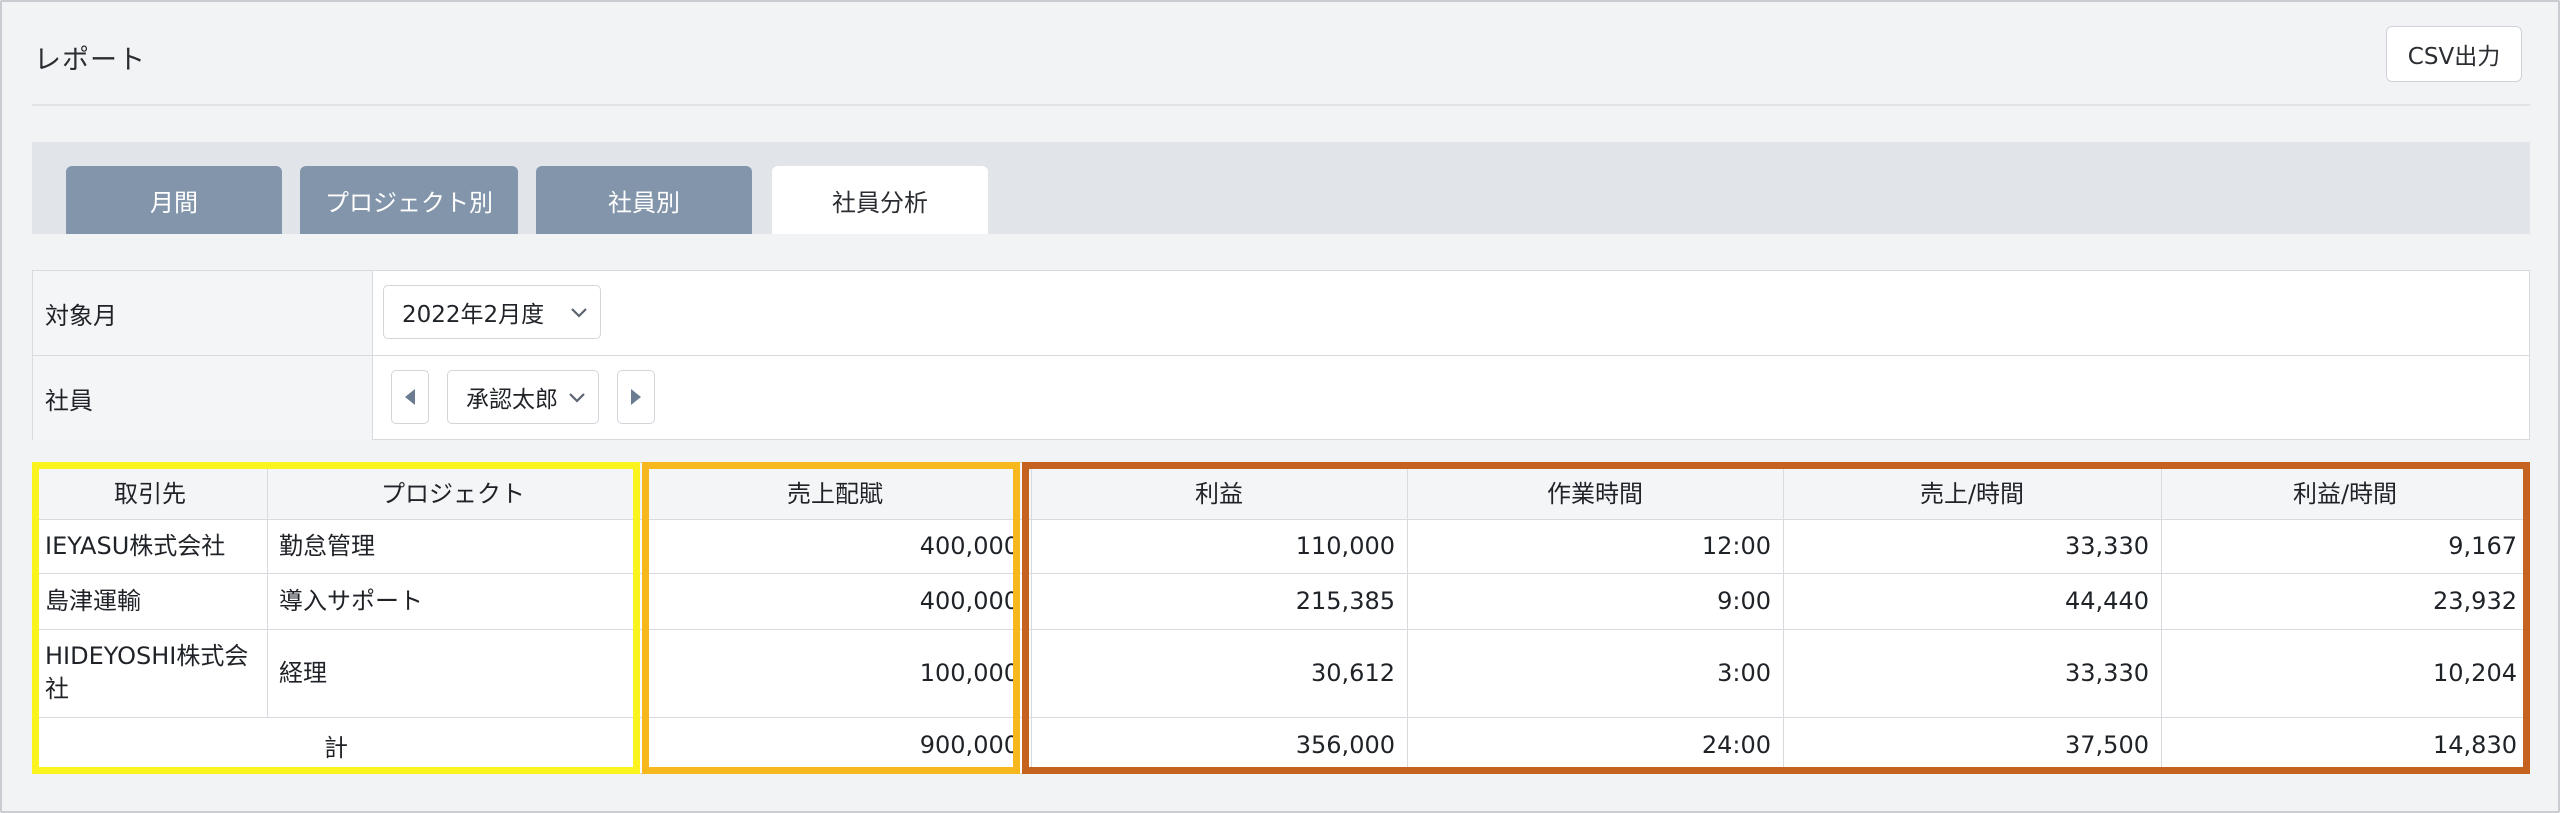 This screenshot has width=2560, height=813. Describe the element at coordinates (969, 673) in the screenshot. I see `cell-sales-allocation: 100,000` at that location.